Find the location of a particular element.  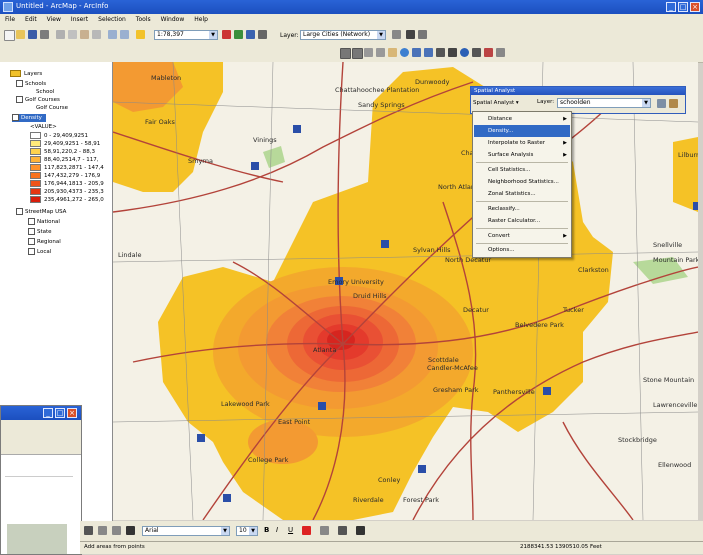

pan-icon is located at coordinates (392, 52).